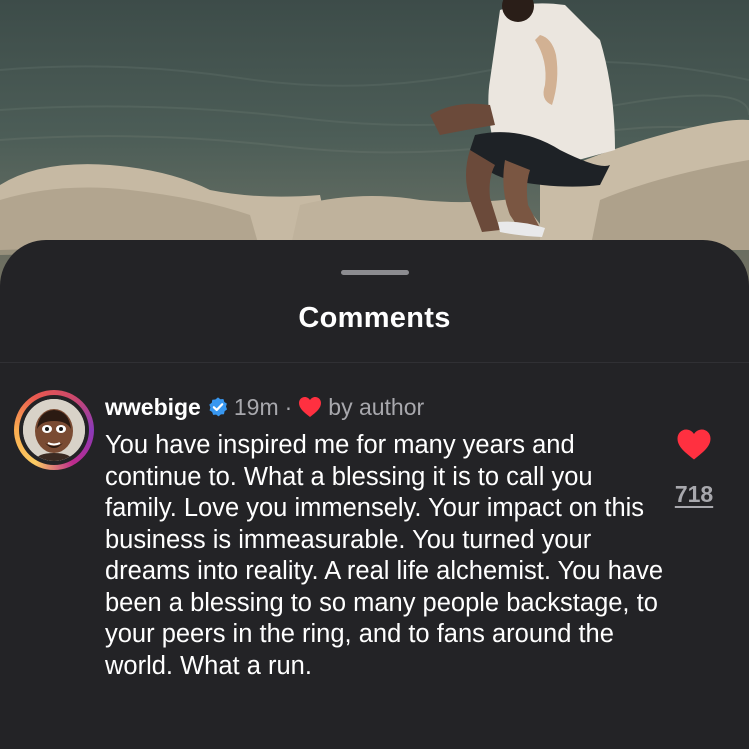 This screenshot has width=749, height=749. I want to click on sheet-drag-handle, so click(375, 272).